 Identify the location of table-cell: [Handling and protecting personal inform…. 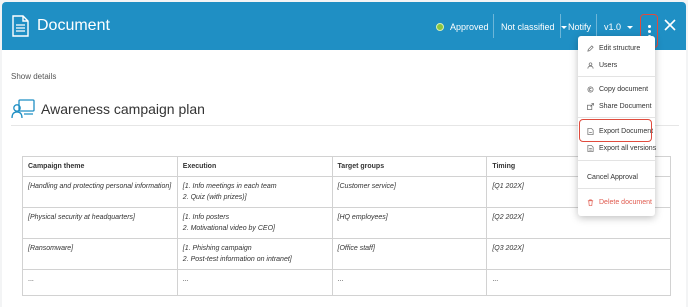
(100, 192).